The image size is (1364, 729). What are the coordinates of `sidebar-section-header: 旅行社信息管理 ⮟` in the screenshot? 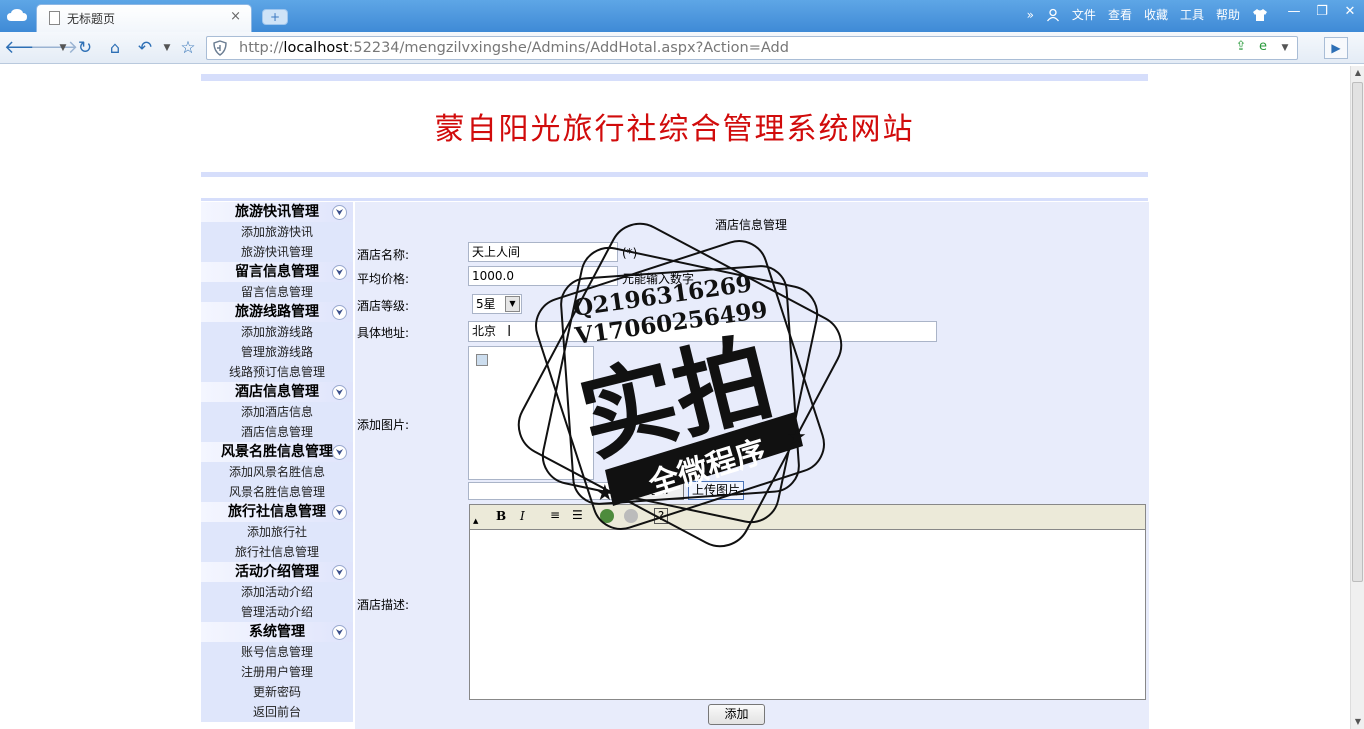 It's located at (277, 512).